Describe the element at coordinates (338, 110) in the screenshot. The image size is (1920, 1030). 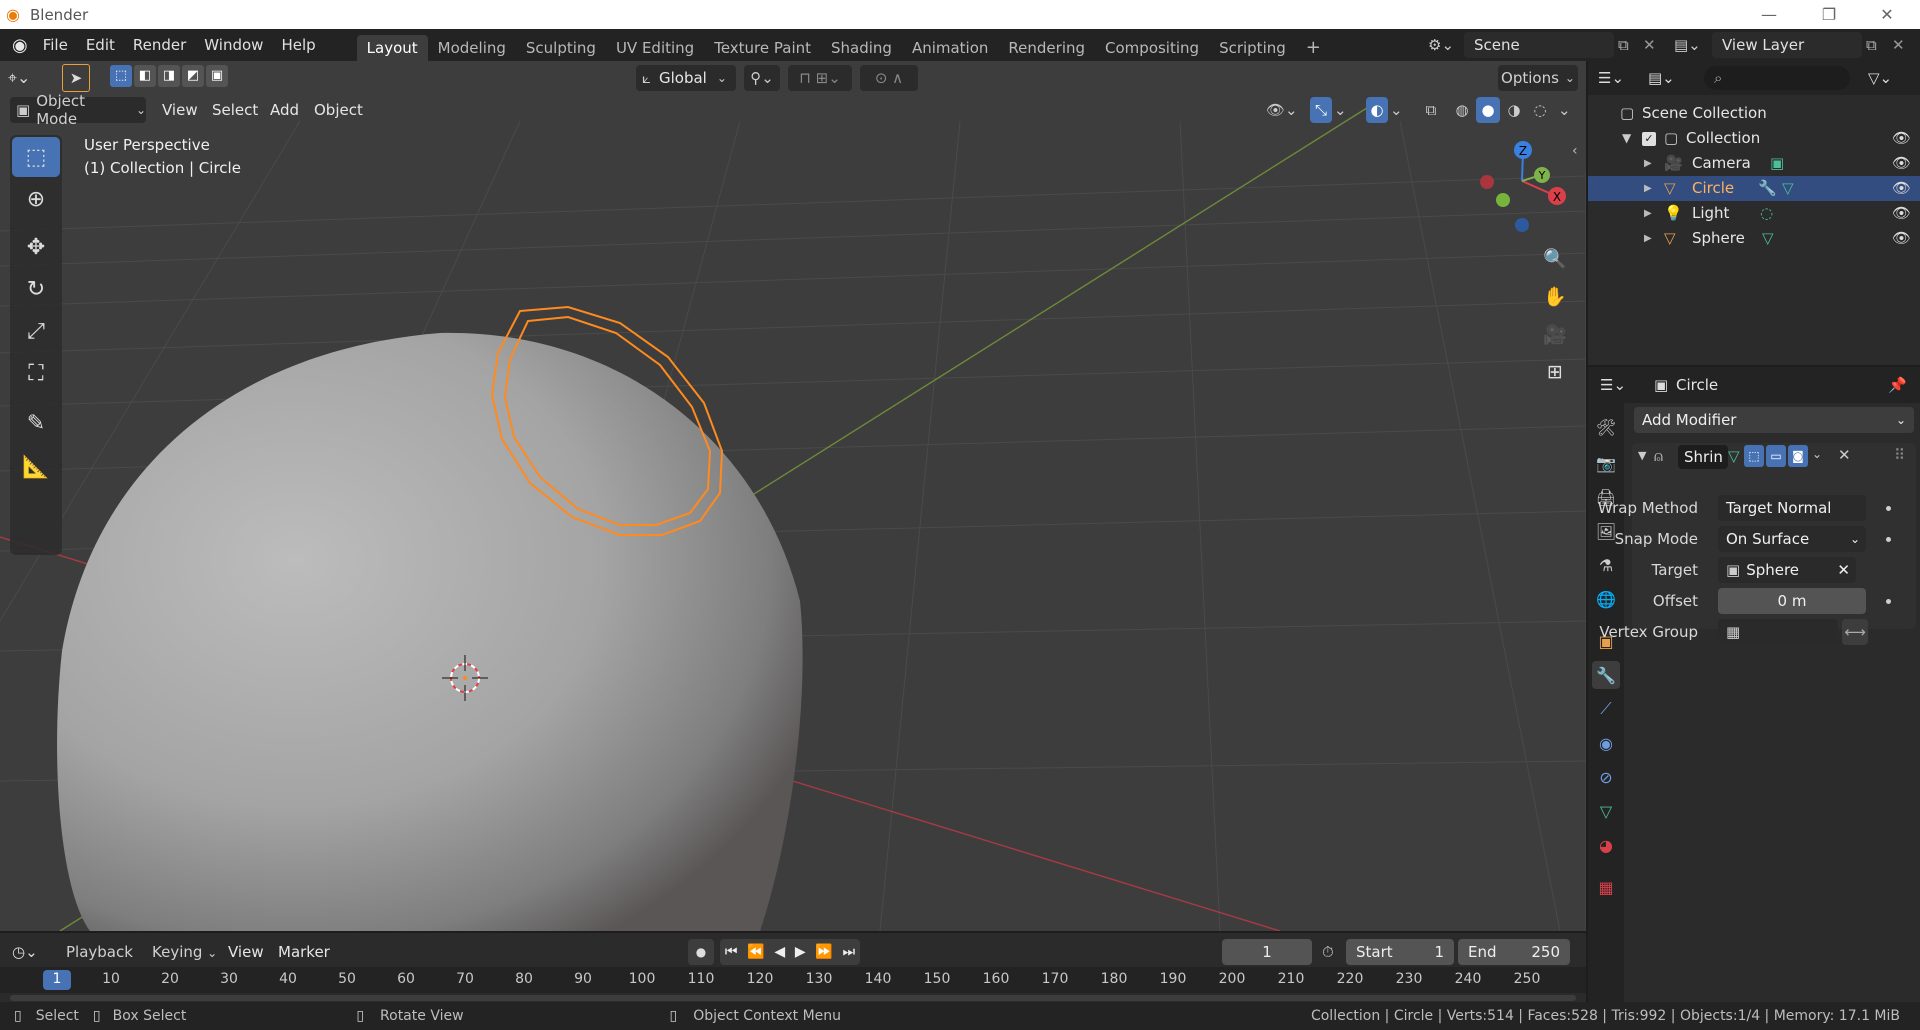
I see `viewport-menu-object: Object` at that location.